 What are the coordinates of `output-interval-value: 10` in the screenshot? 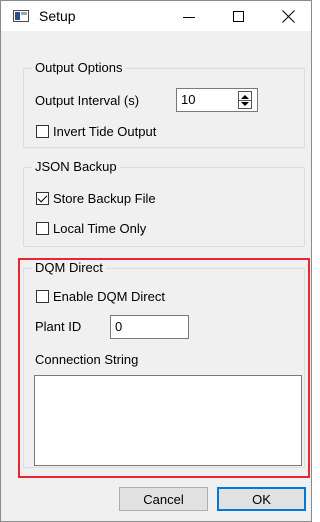 It's located at (188, 99).